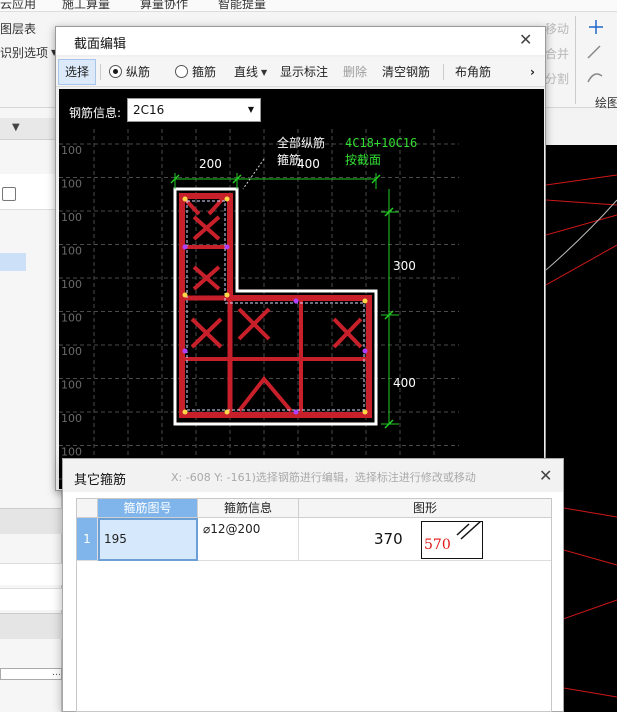  Describe the element at coordinates (606, 103) in the screenshot. I see `ribbon-draw-group: 绘图` at that location.